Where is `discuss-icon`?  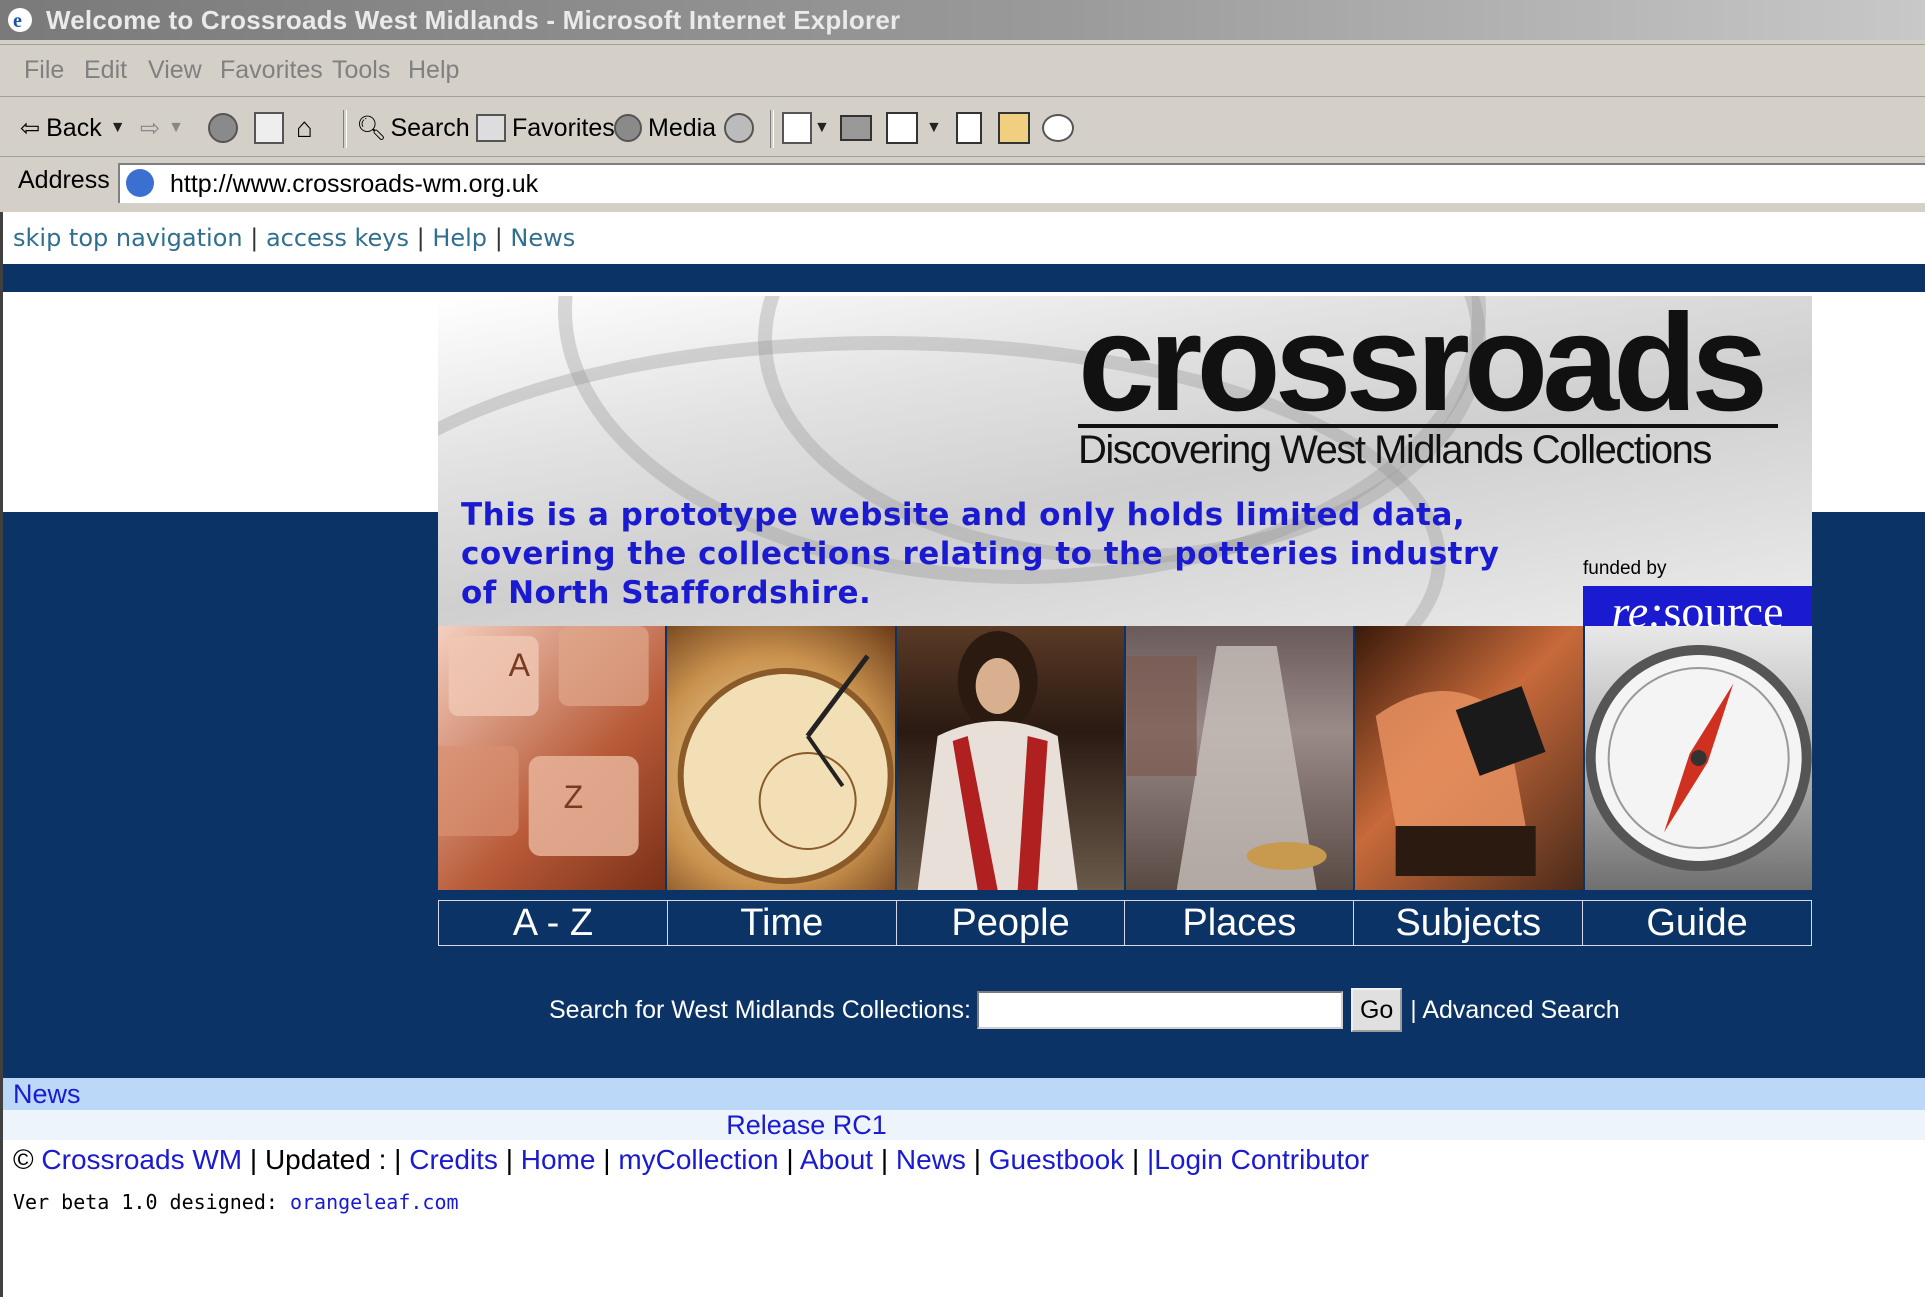 discuss-icon is located at coordinates (969, 128).